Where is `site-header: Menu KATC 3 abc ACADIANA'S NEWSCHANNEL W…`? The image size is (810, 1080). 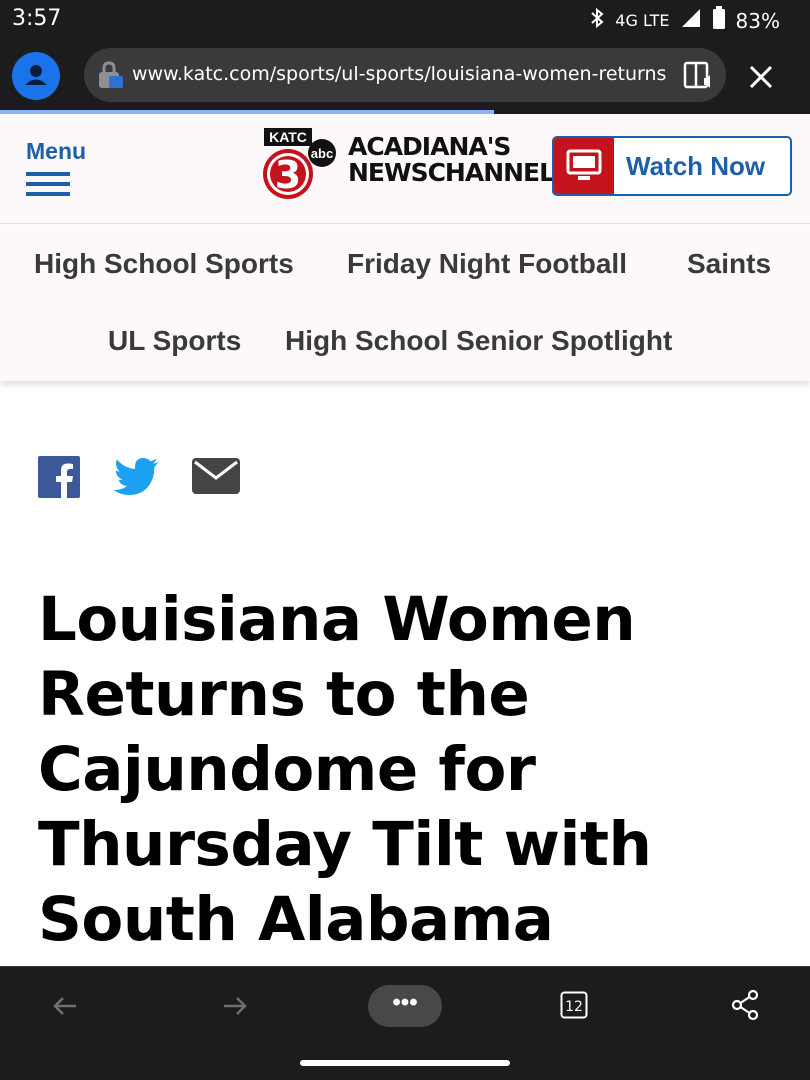 site-header: Menu KATC 3 abc ACADIANA'S NEWSCHANNEL W… is located at coordinates (405, 169).